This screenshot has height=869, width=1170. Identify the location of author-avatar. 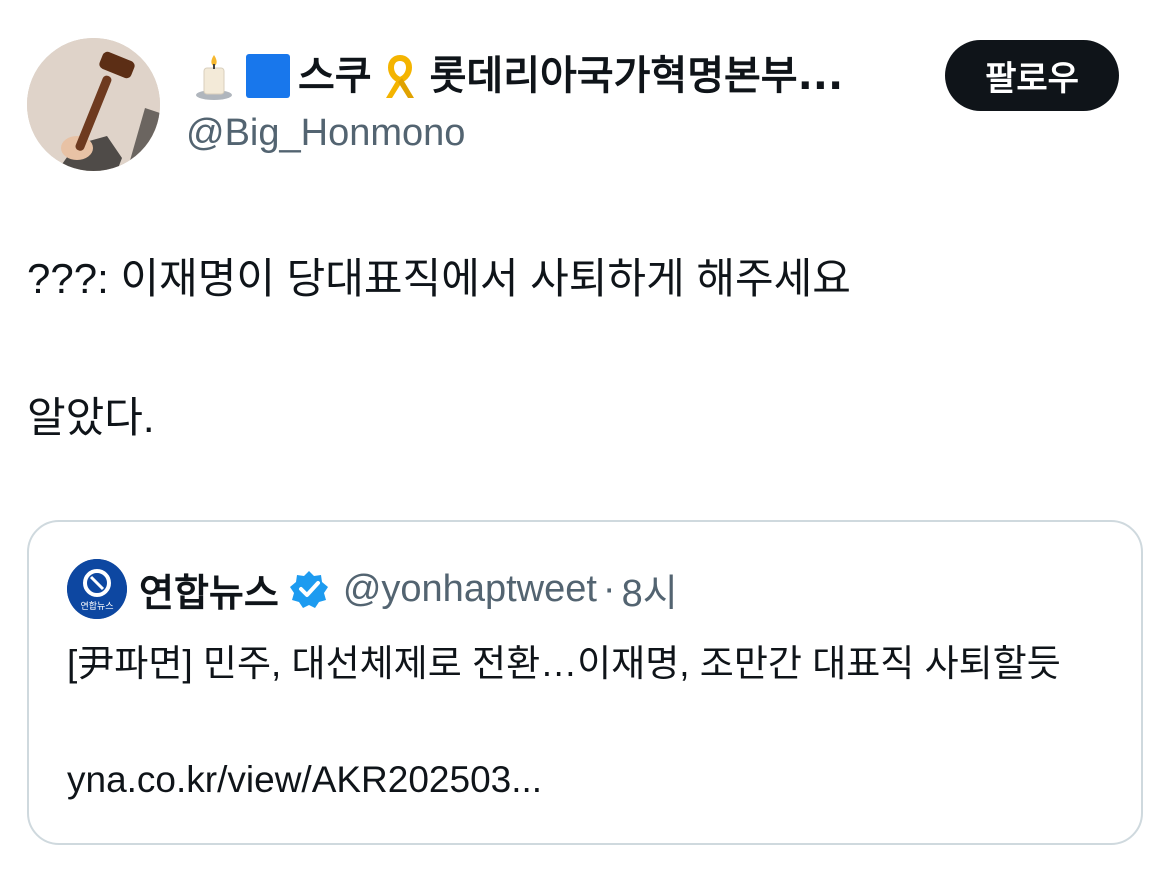
(93, 104).